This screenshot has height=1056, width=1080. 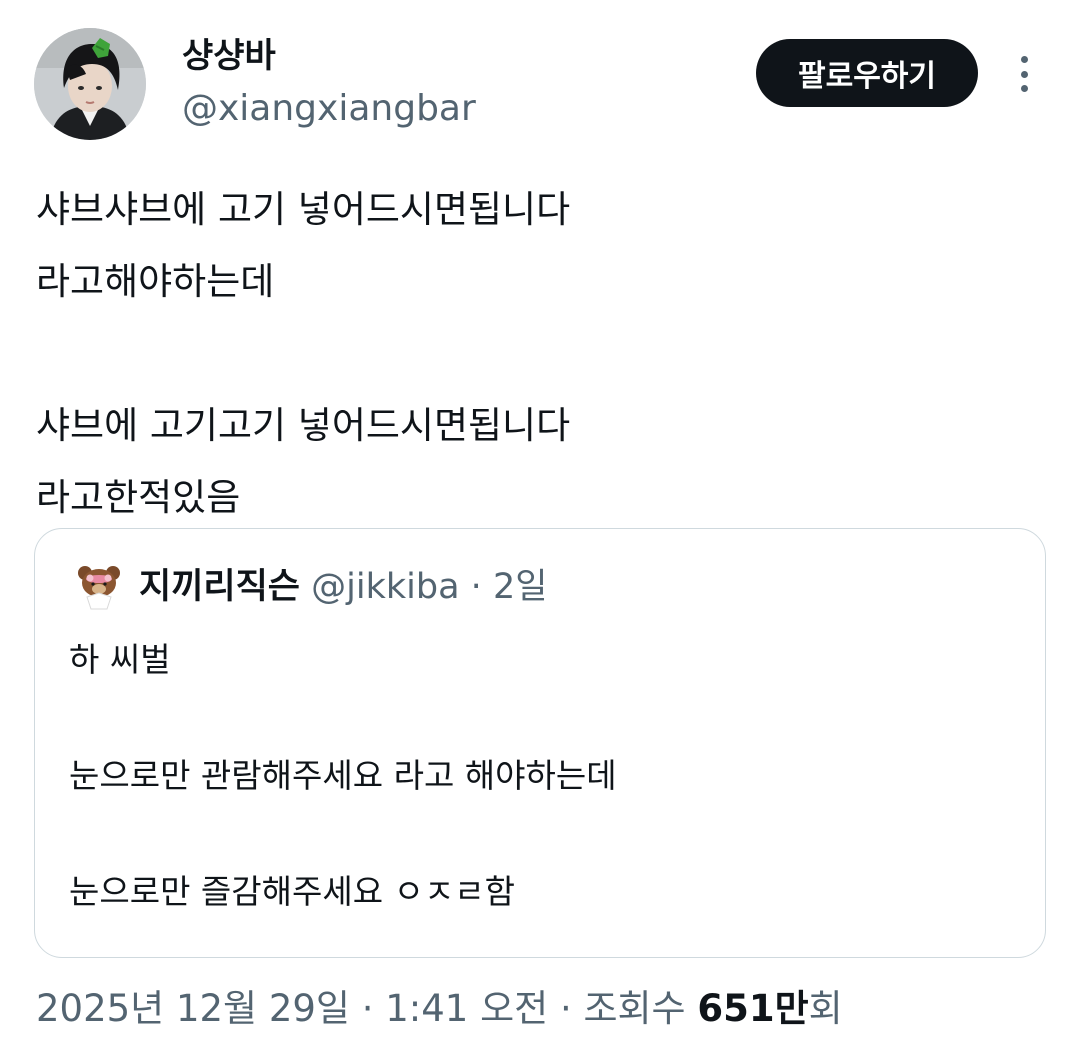 What do you see at coordinates (229, 56) in the screenshot?
I see `author-display-name: 샹샹바` at bounding box center [229, 56].